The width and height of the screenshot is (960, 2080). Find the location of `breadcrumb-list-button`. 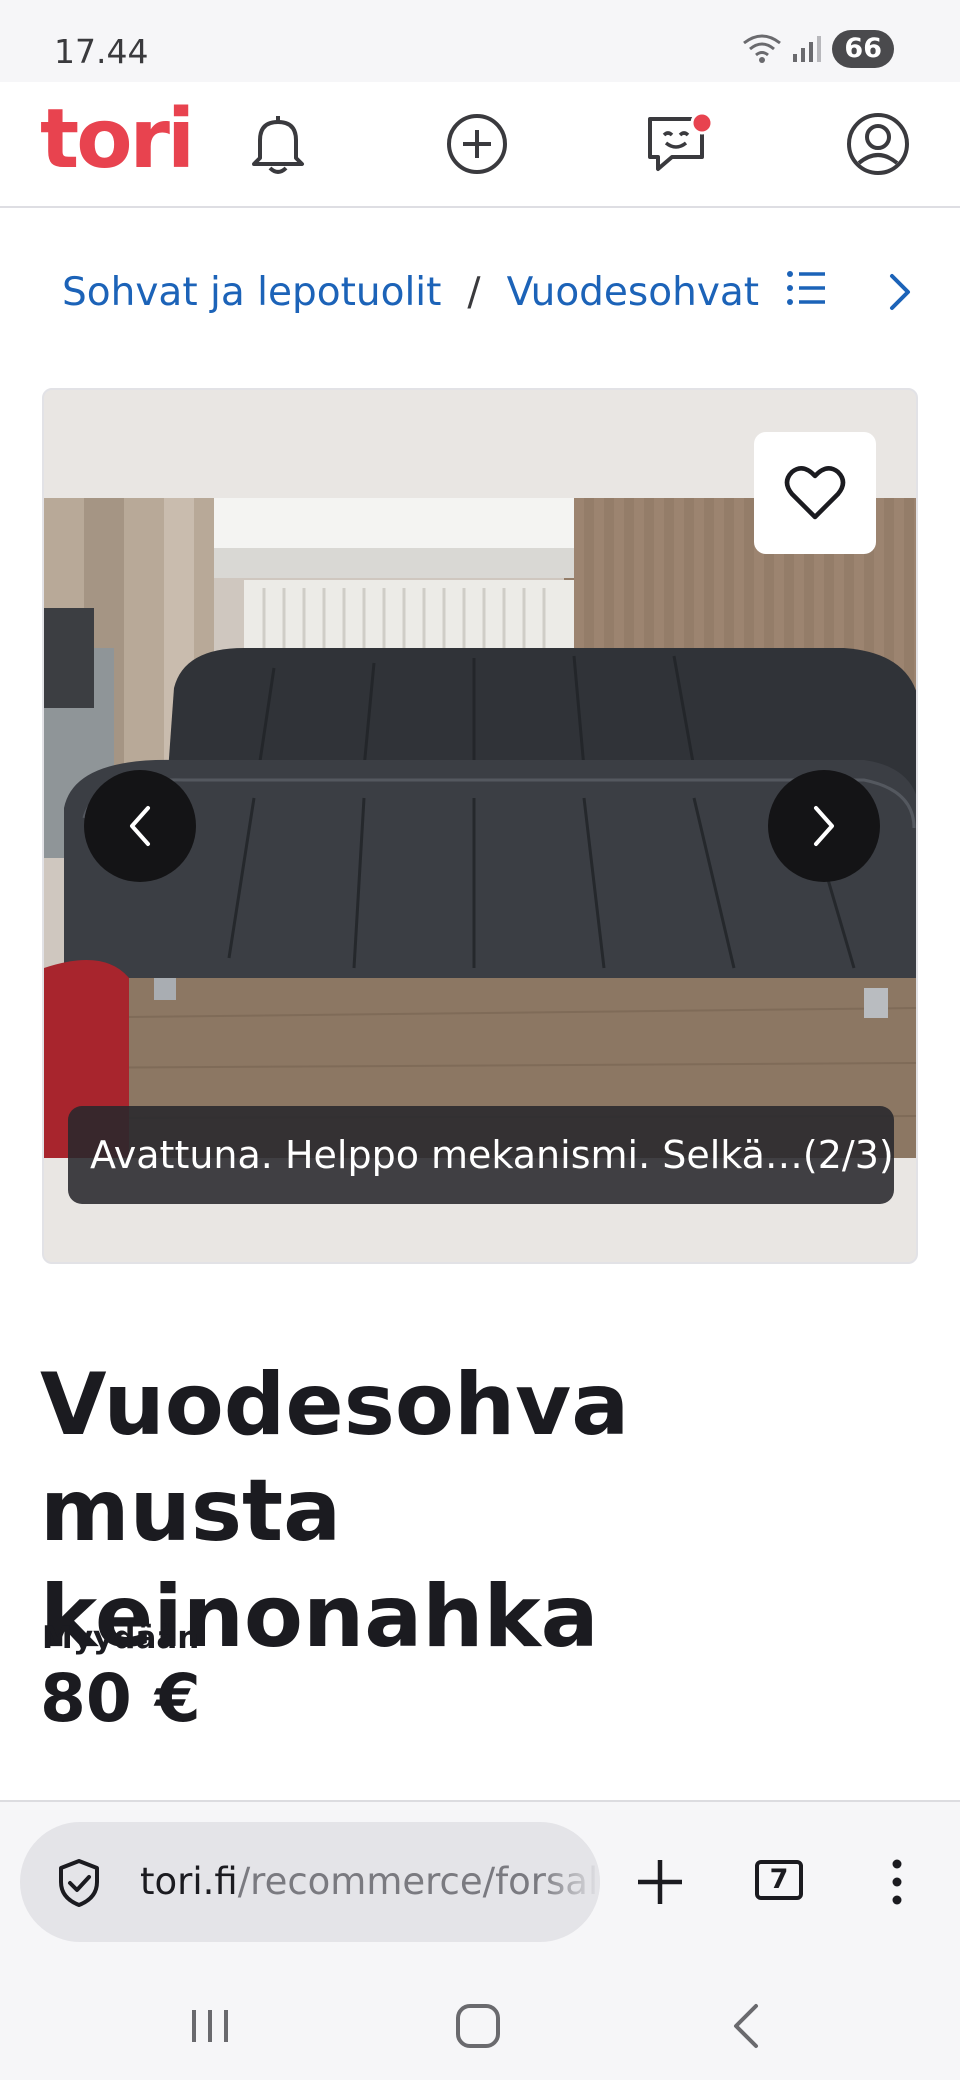

breadcrumb-list-button is located at coordinates (807, 290).